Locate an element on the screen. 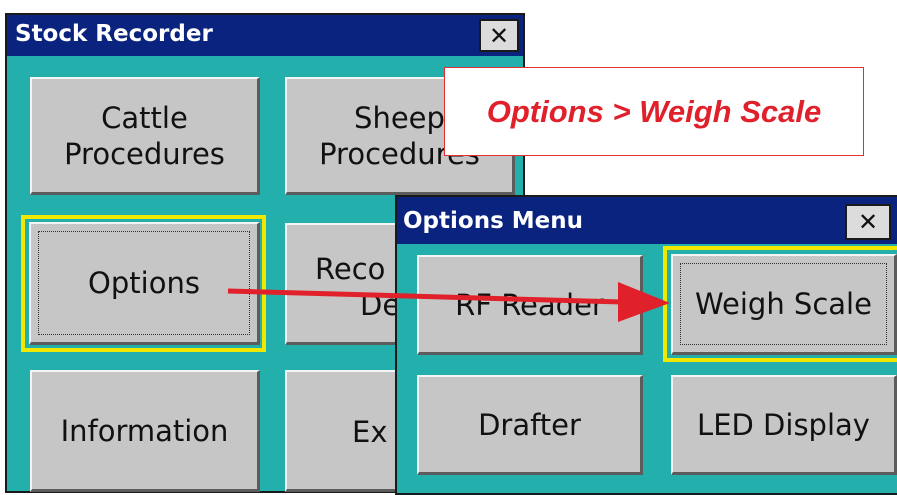 This screenshot has height=495, width=897. arrow-head is located at coordinates (644, 302).